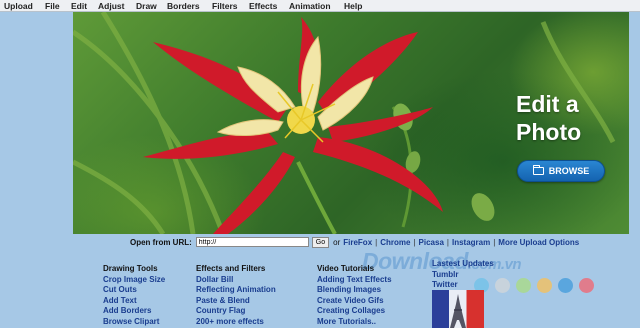 The height and width of the screenshot is (328, 640). What do you see at coordinates (354, 6) in the screenshot?
I see `menu-help: Help` at bounding box center [354, 6].